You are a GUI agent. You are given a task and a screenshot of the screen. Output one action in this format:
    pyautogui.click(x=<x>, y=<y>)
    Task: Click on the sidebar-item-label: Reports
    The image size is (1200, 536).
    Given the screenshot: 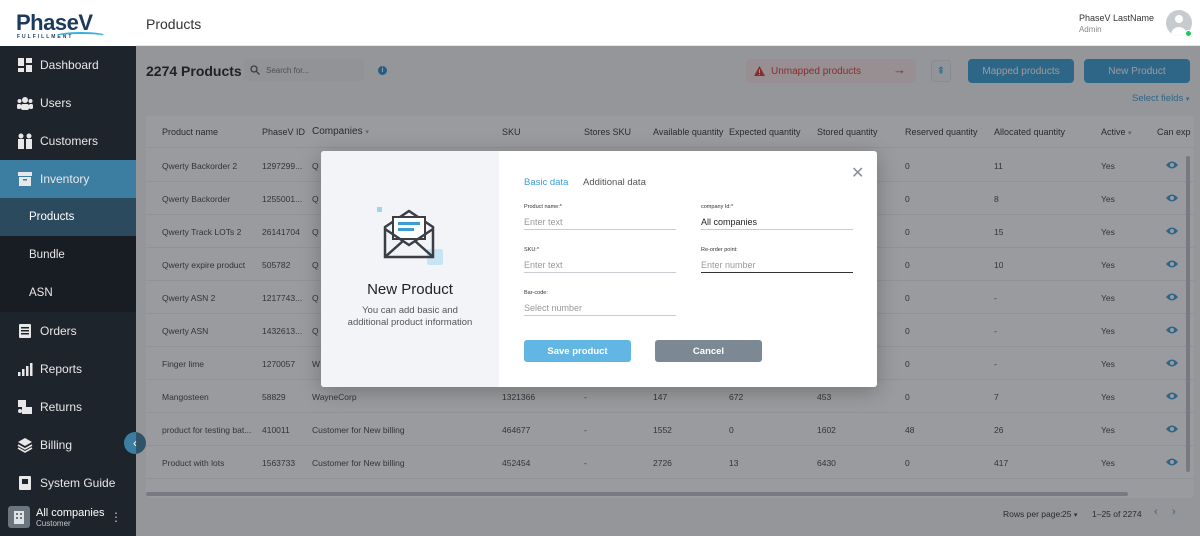 What is the action you would take?
    pyautogui.click(x=61, y=369)
    